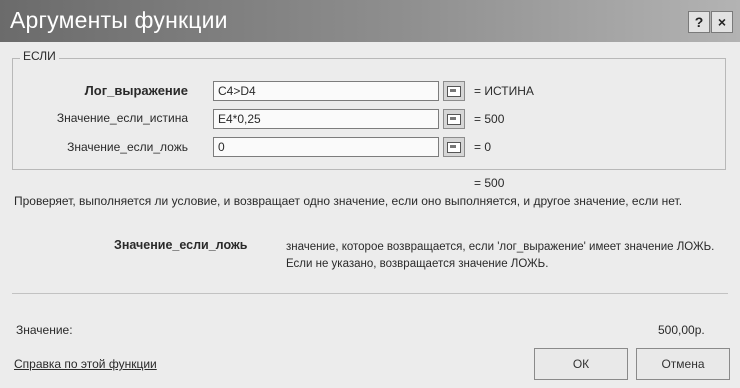 The width and height of the screenshot is (740, 388). What do you see at coordinates (44, 330) in the screenshot?
I see `value-label: Значение:` at bounding box center [44, 330].